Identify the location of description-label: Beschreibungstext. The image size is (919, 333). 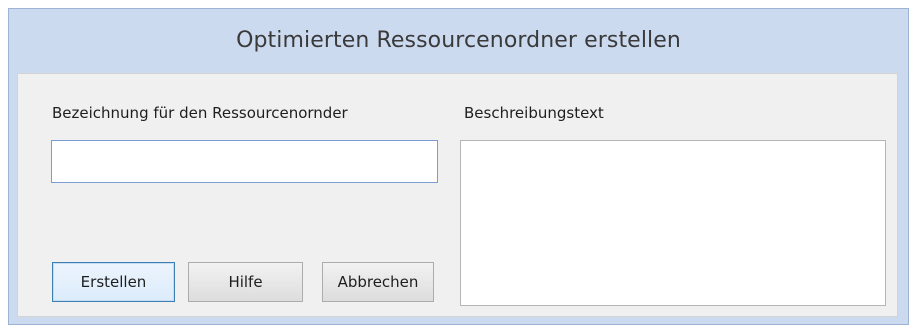
(534, 113).